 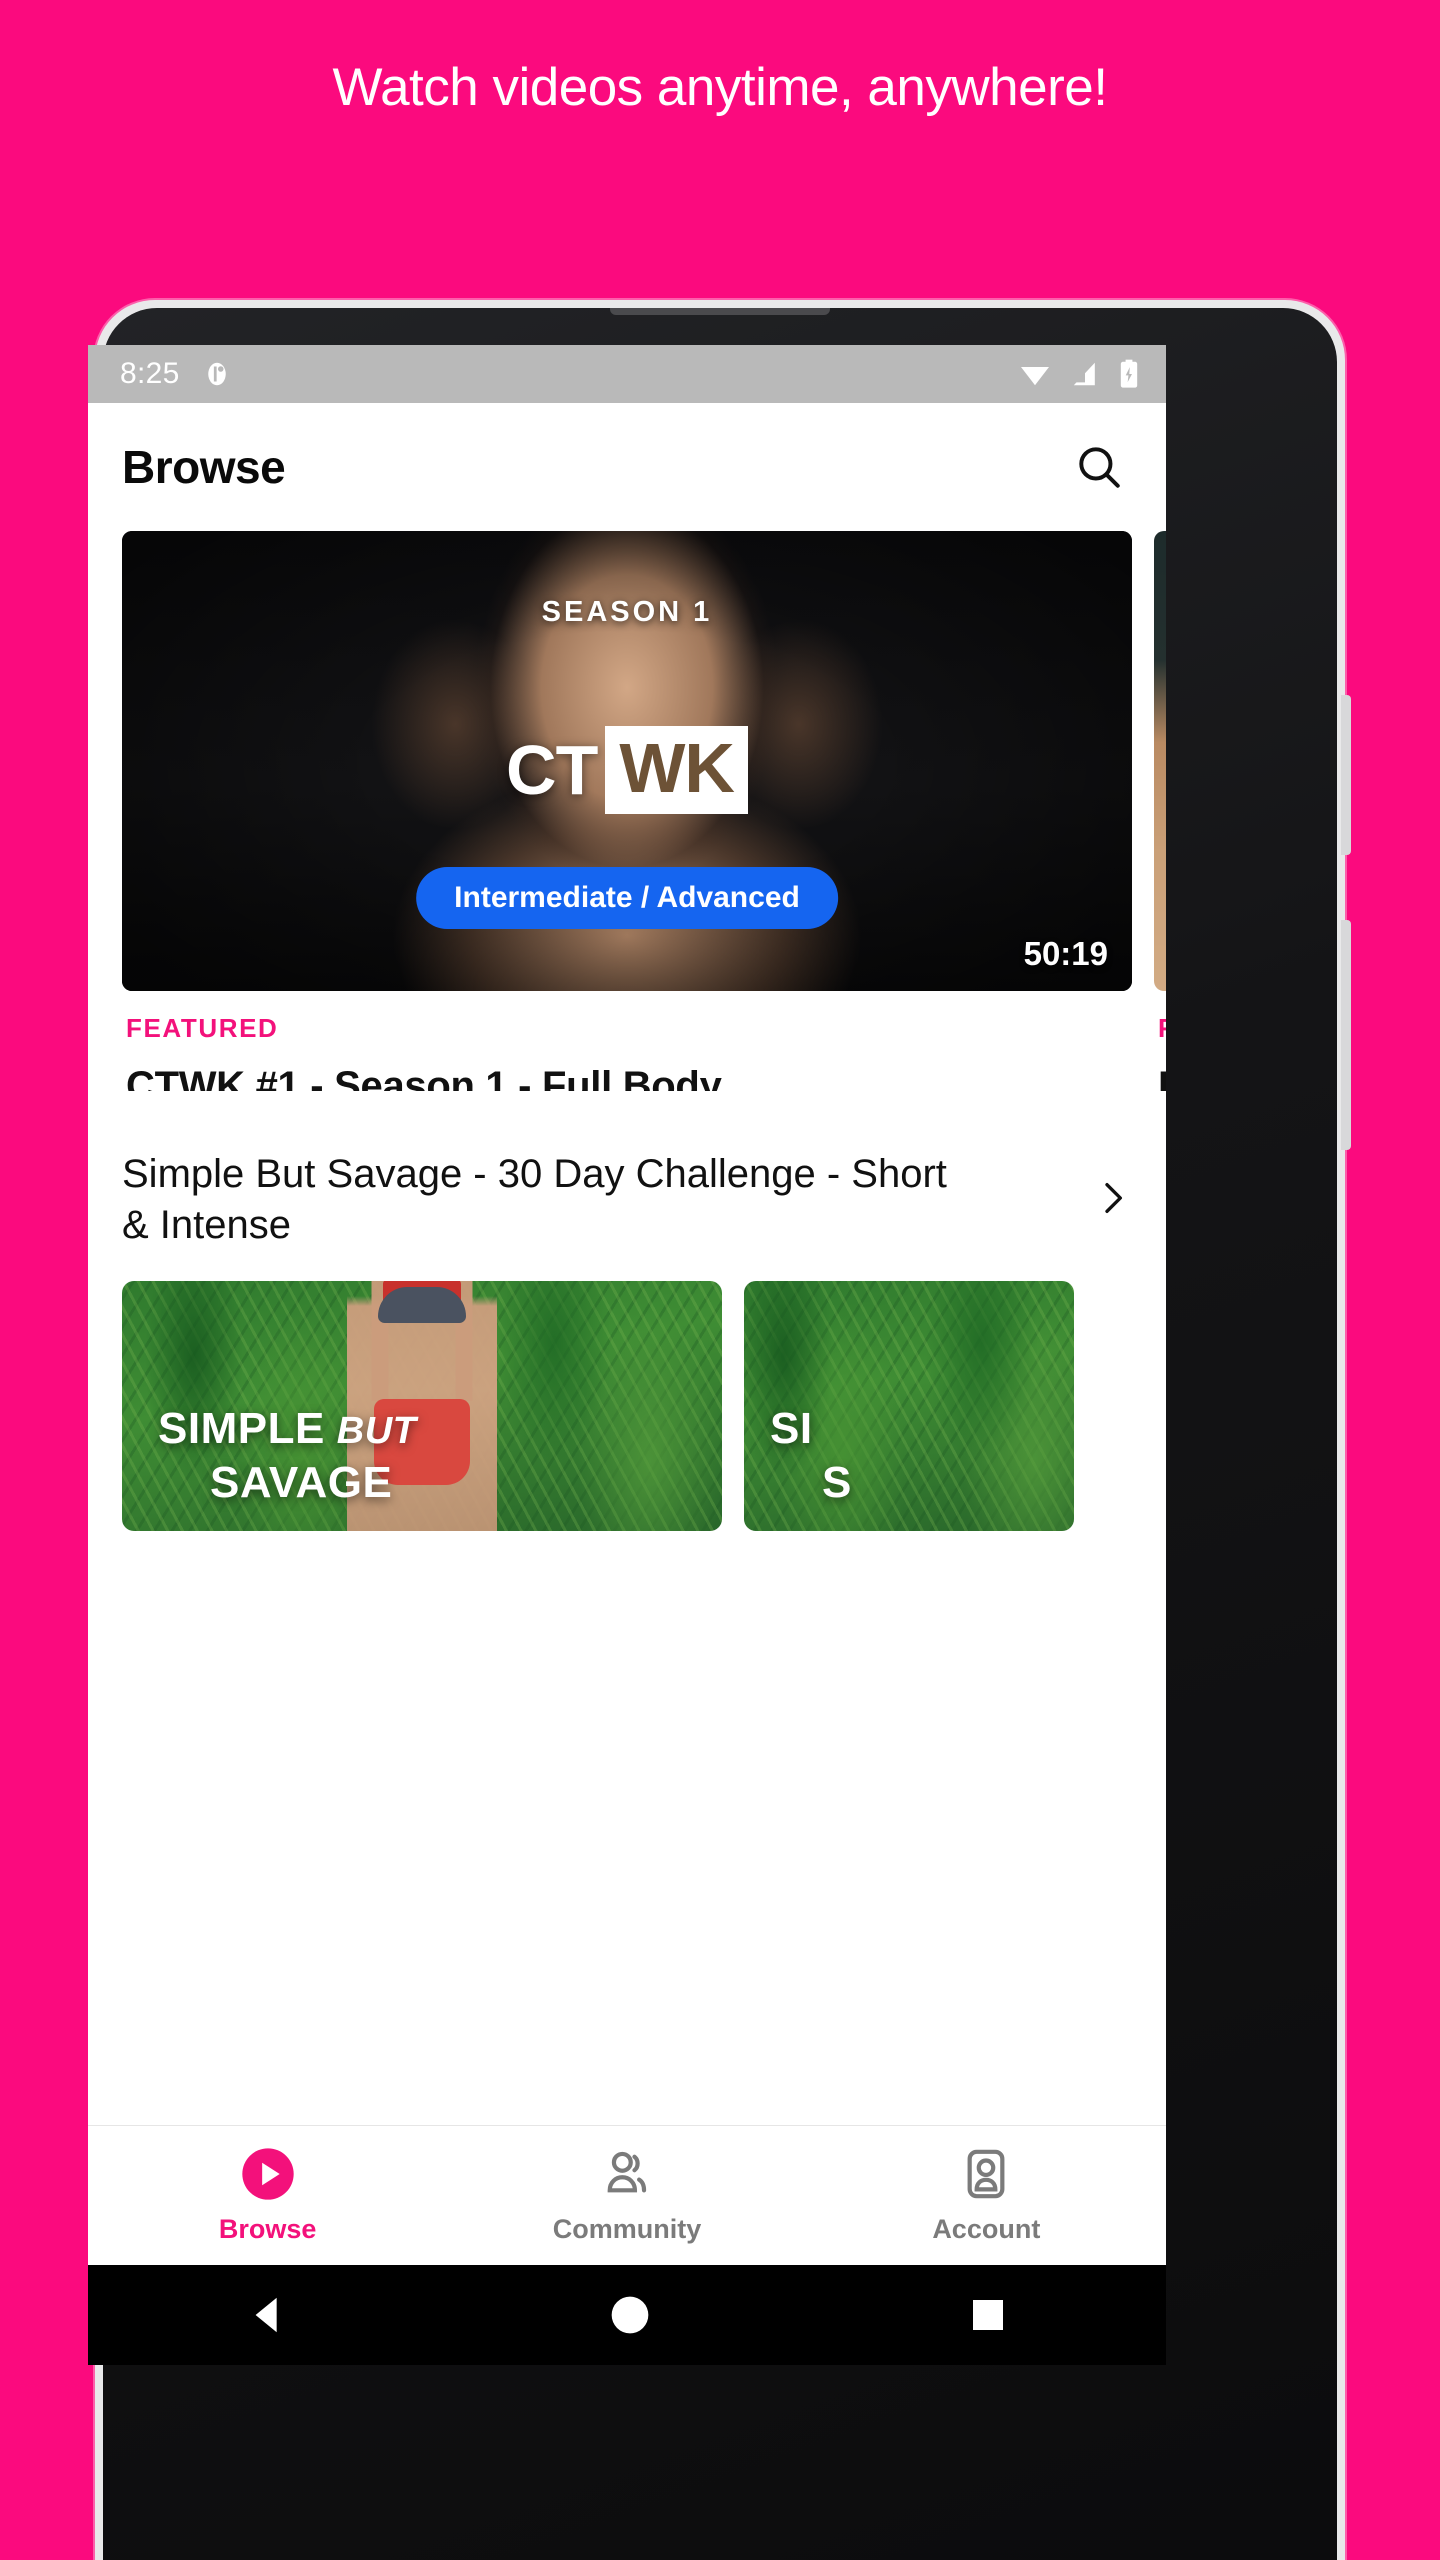 I want to click on featured-title-next: R, so click(x=1162, y=1077).